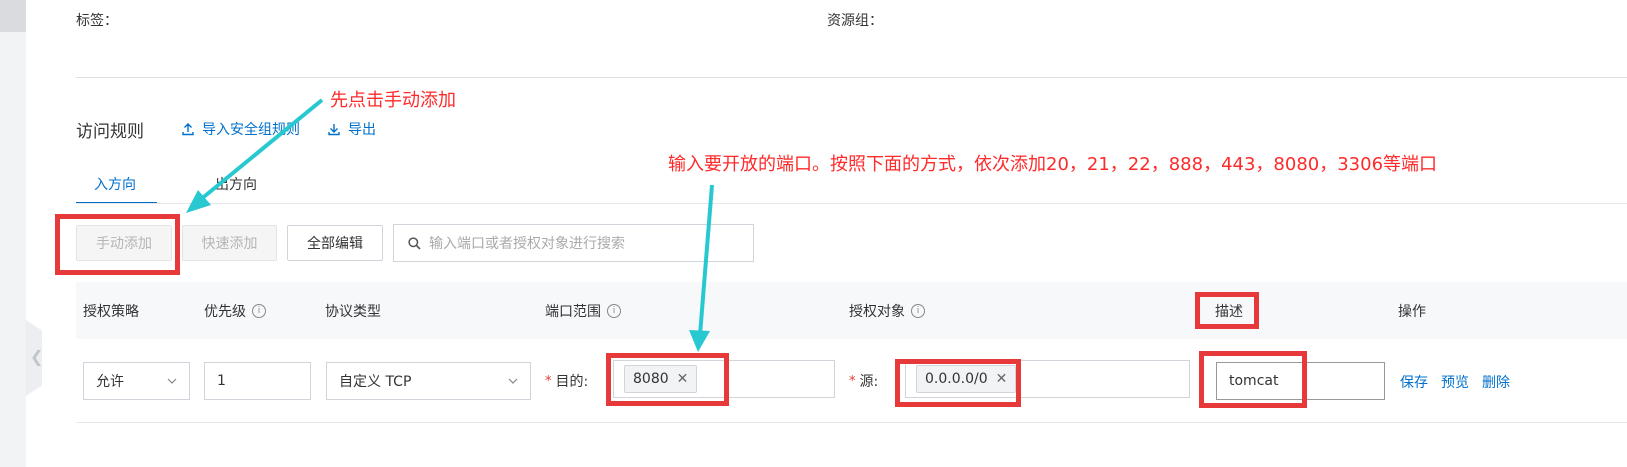 The height and width of the screenshot is (467, 1627). I want to click on annotation-first: 先点击手动添加, so click(393, 100).